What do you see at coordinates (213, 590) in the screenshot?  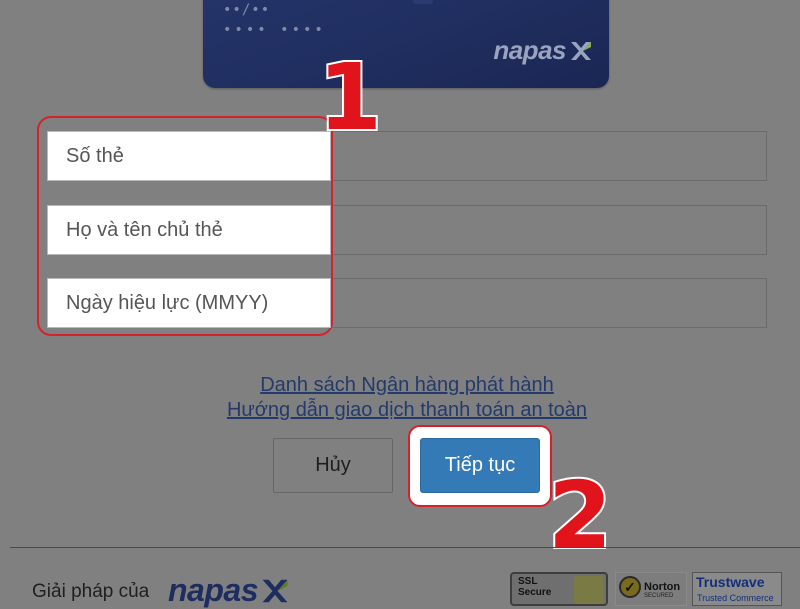 I see `napas-footer-logo-text: napas` at bounding box center [213, 590].